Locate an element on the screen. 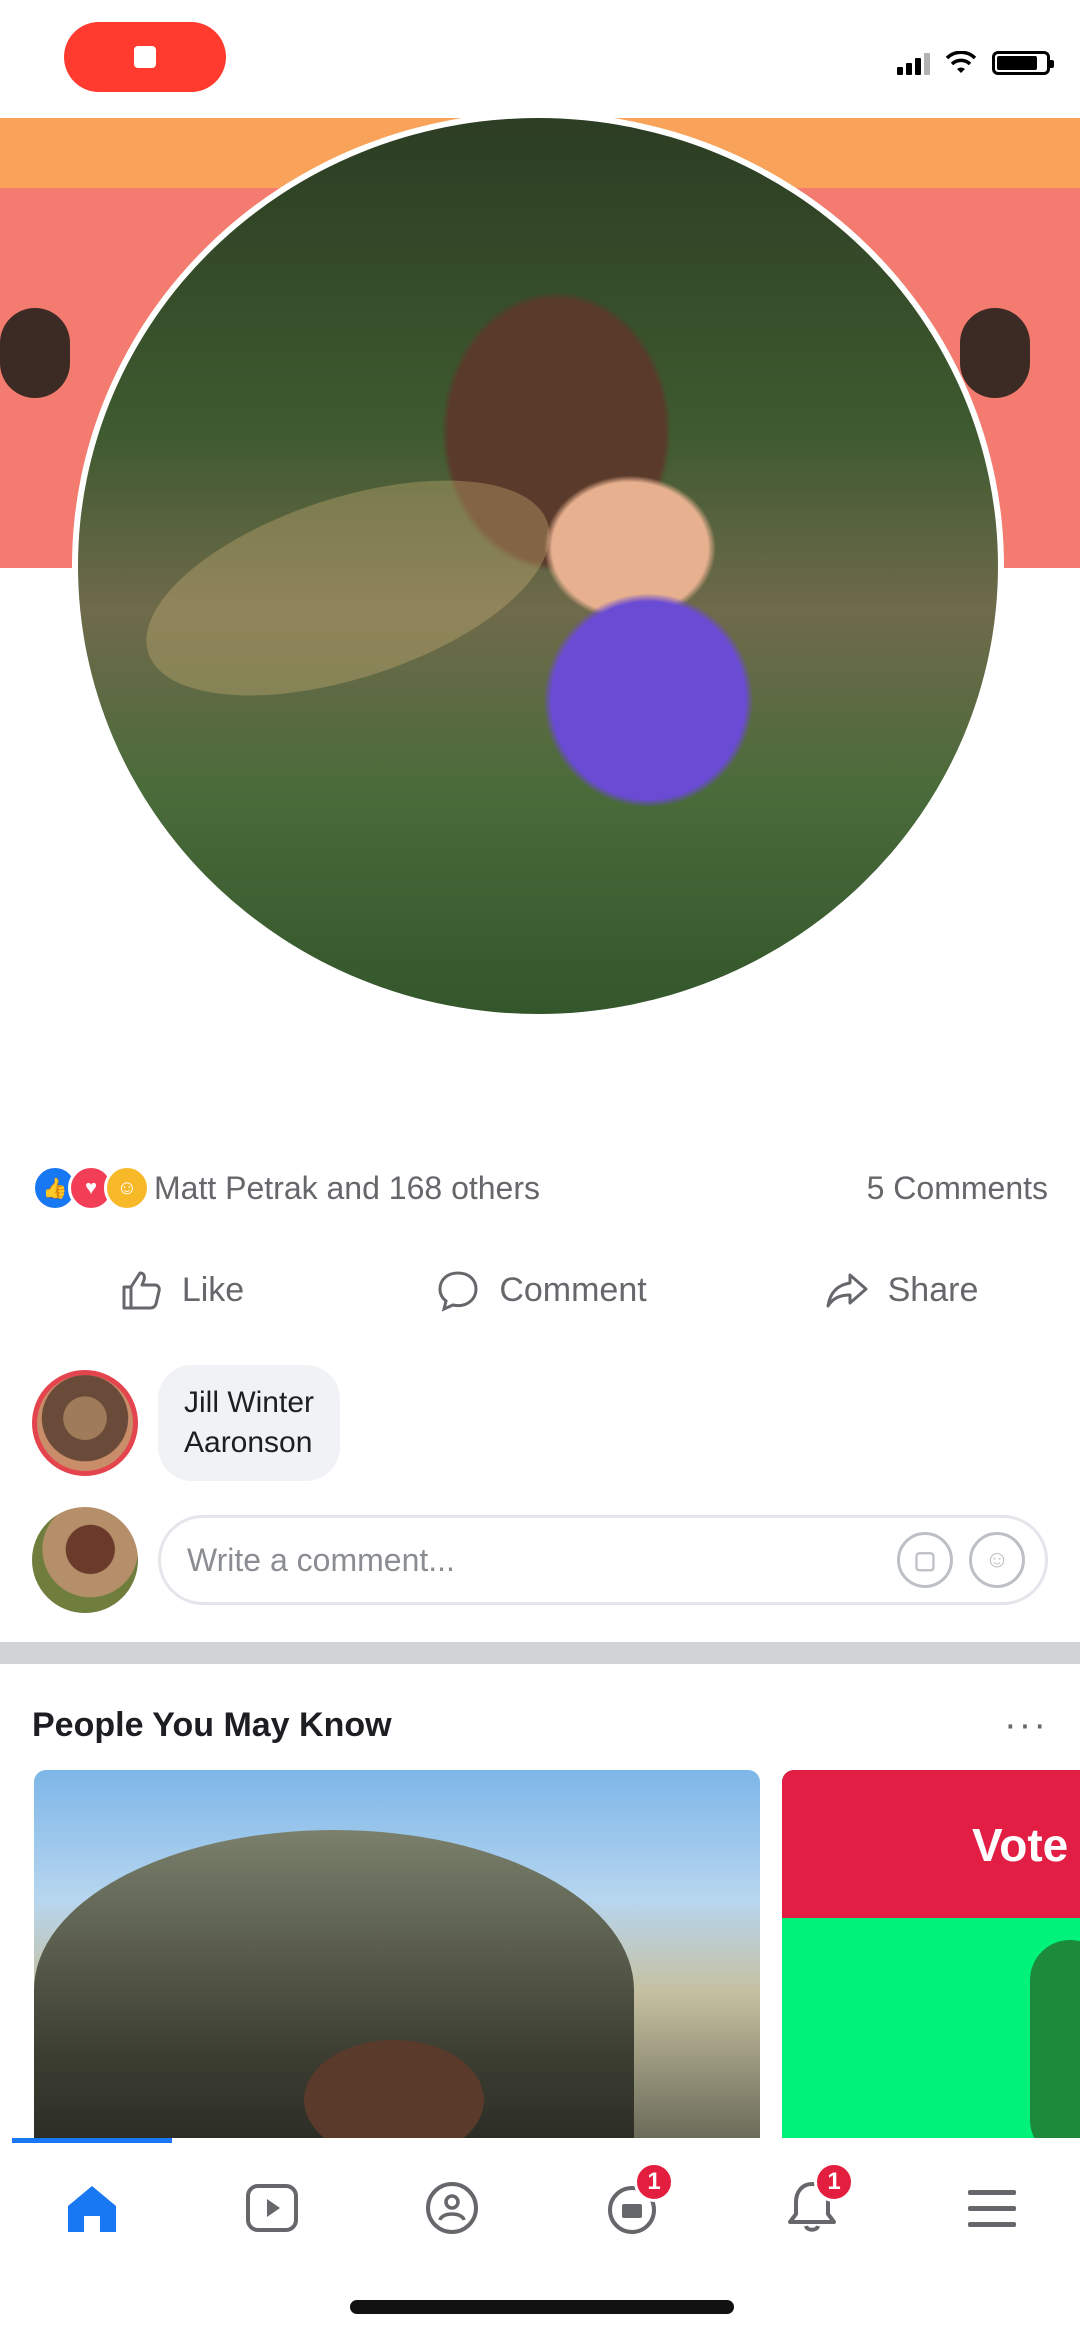  tab-menu is located at coordinates (992, 2208).